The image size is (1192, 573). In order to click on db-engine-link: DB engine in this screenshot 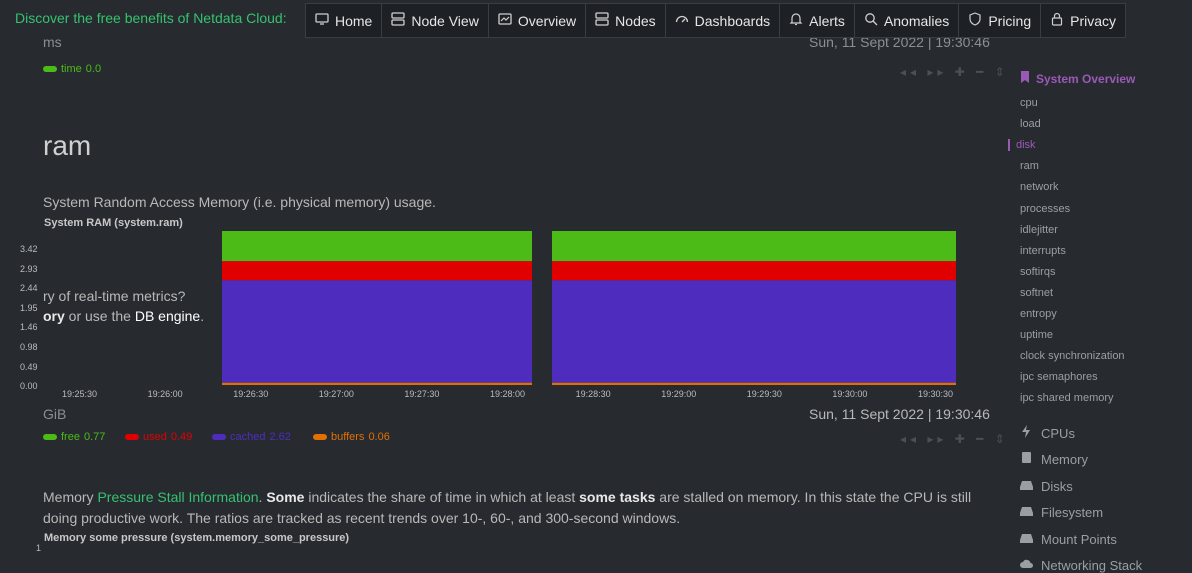, I will do `click(167, 316)`.